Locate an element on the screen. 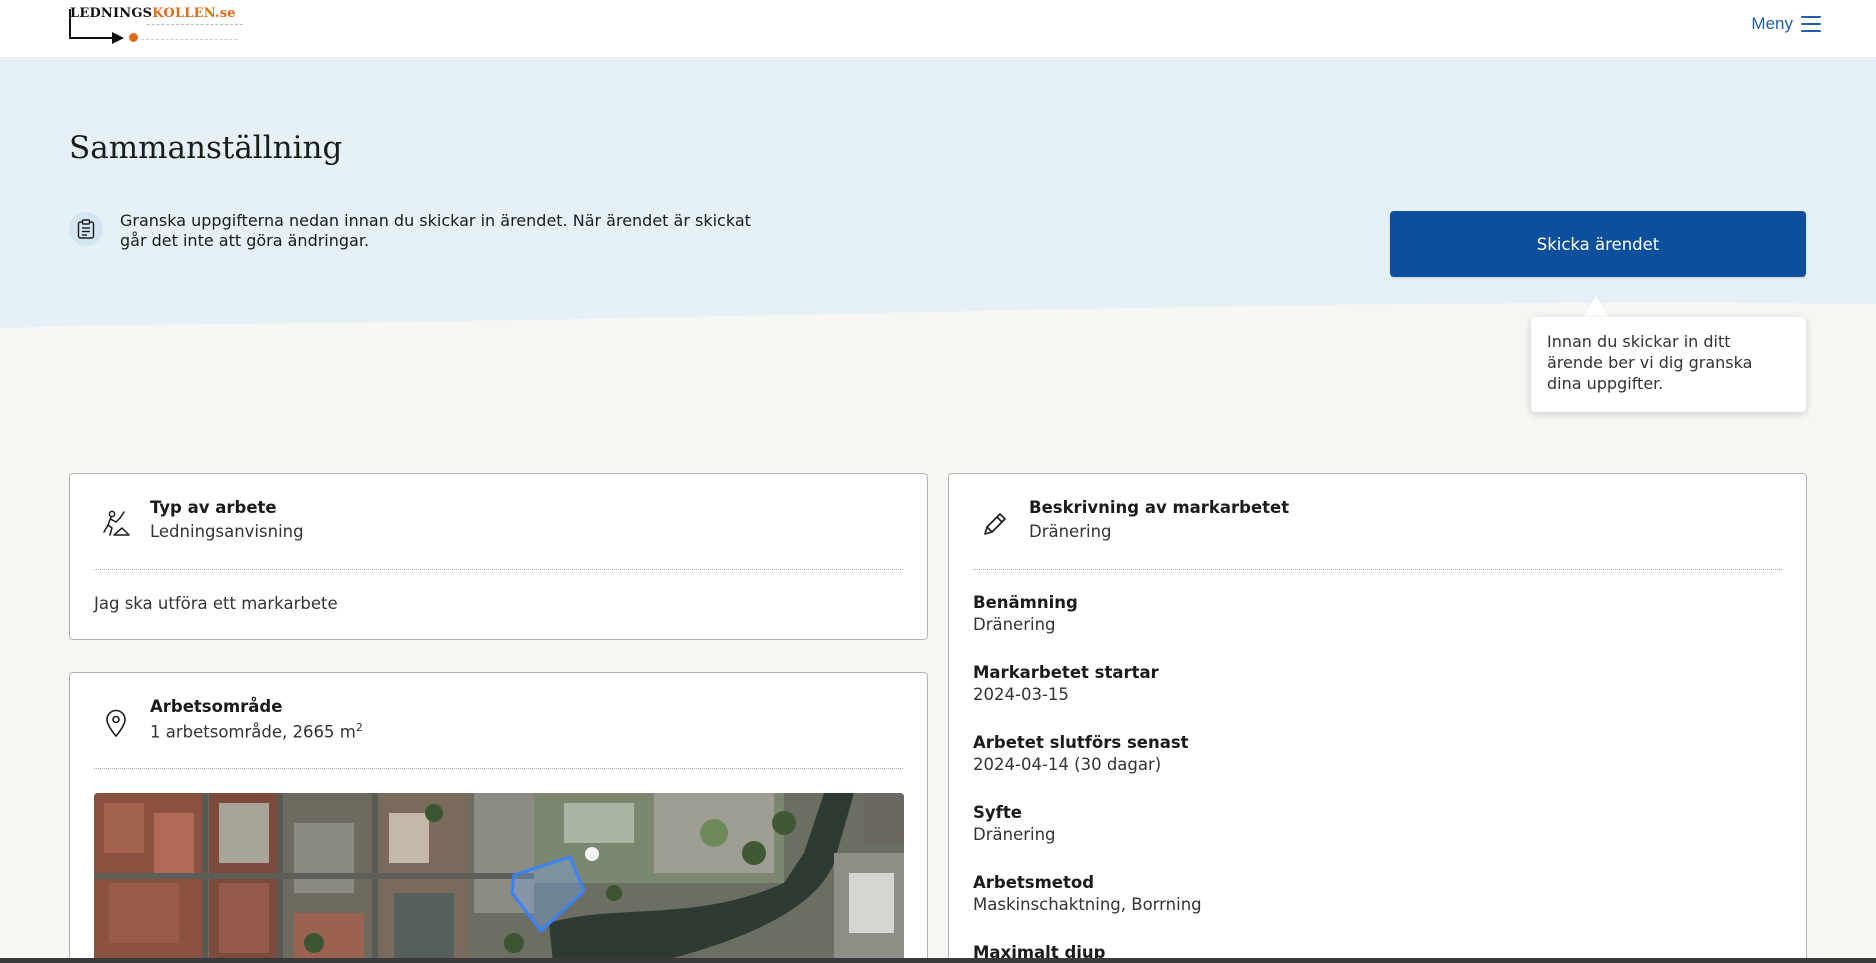  logo-text: LEDNINGSKOLLEN.se is located at coordinates (153, 13).